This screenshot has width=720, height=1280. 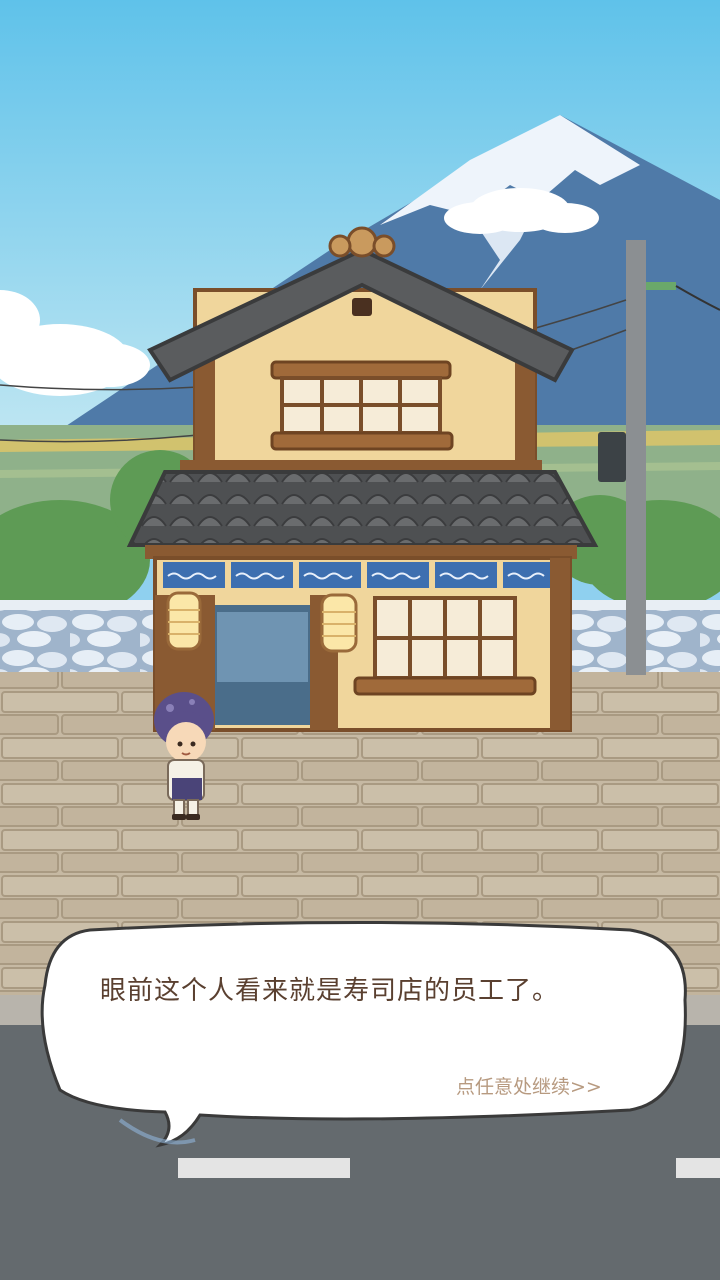 What do you see at coordinates (529, 1085) in the screenshot?
I see `continue-hint: 点任意处继续>>` at bounding box center [529, 1085].